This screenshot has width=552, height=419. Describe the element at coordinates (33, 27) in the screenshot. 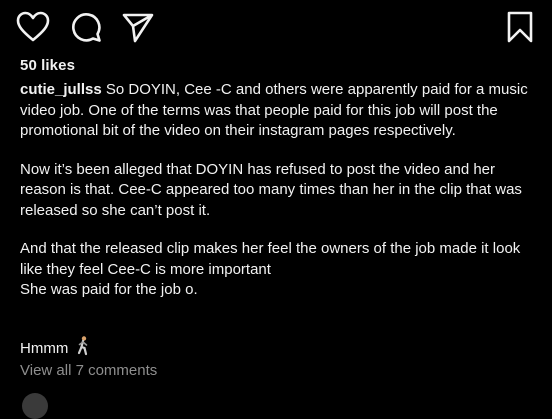

I see `heart-icon` at that location.